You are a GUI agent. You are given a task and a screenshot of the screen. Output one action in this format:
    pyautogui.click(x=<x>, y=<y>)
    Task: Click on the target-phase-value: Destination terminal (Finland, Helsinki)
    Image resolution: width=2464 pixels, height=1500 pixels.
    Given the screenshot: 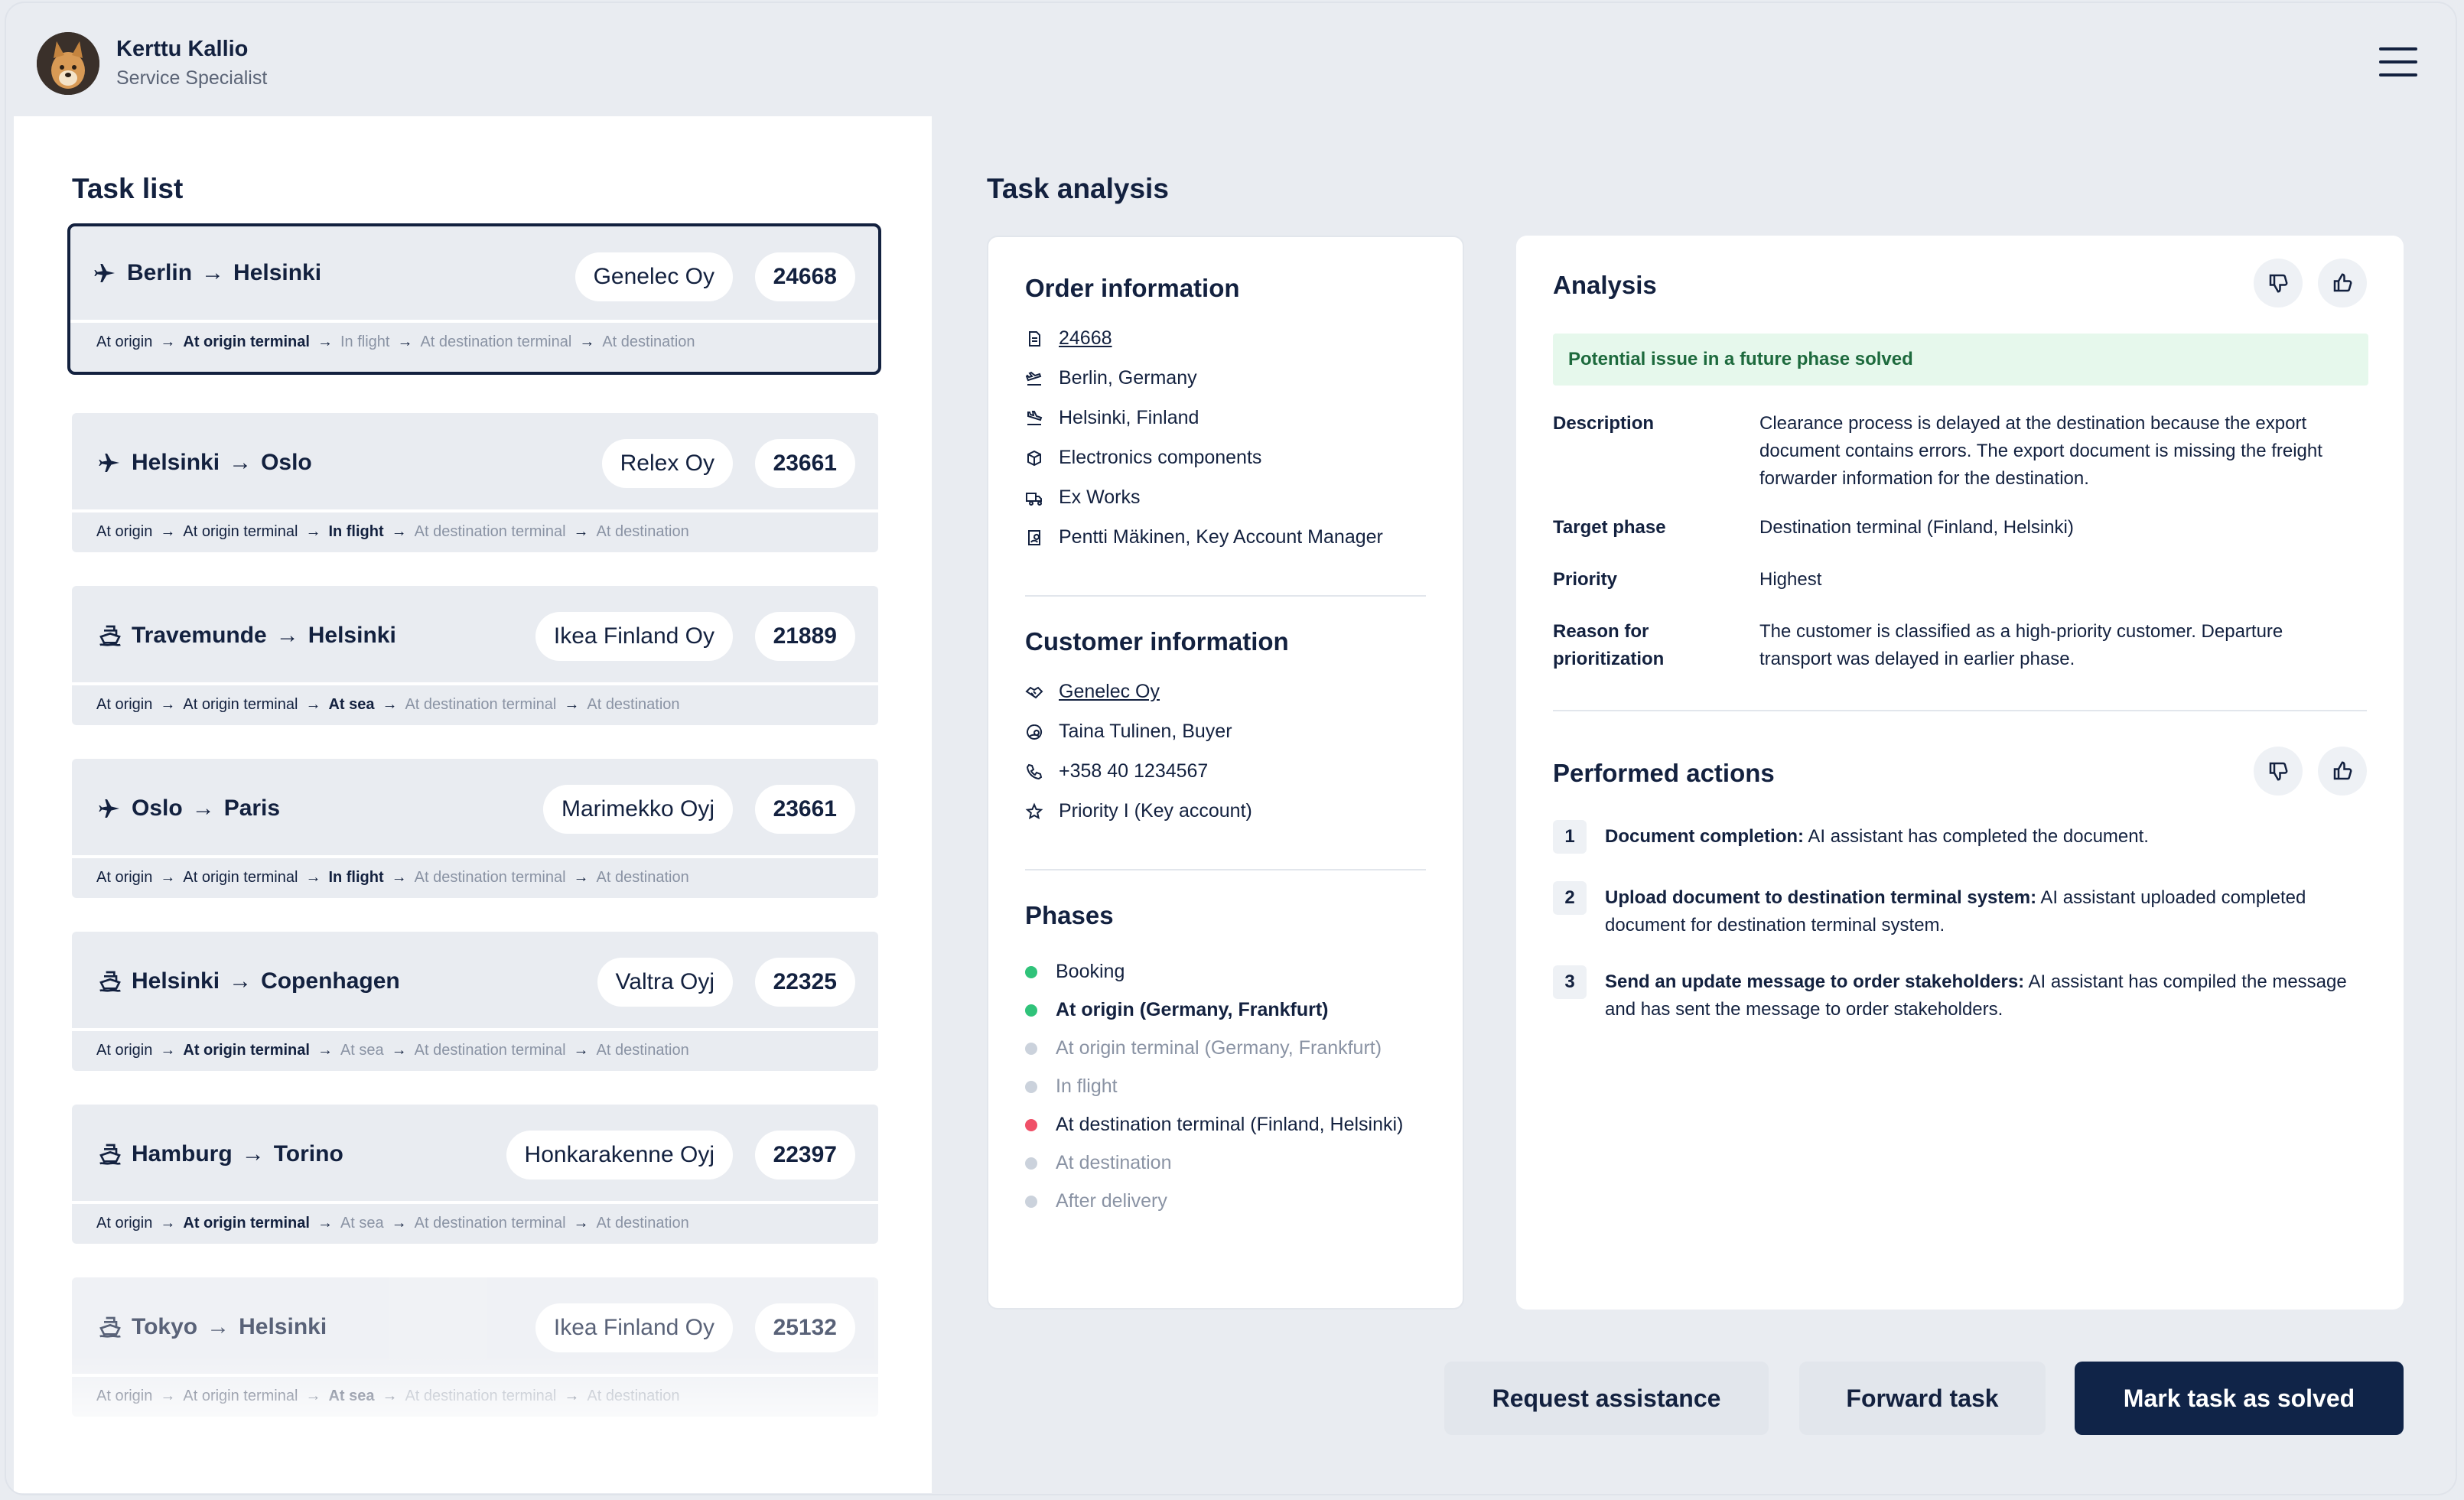 What is the action you would take?
    pyautogui.click(x=1917, y=527)
    